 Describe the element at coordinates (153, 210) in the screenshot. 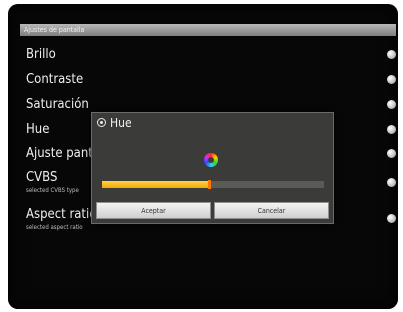

I see `accept-button: Aceptar` at that location.